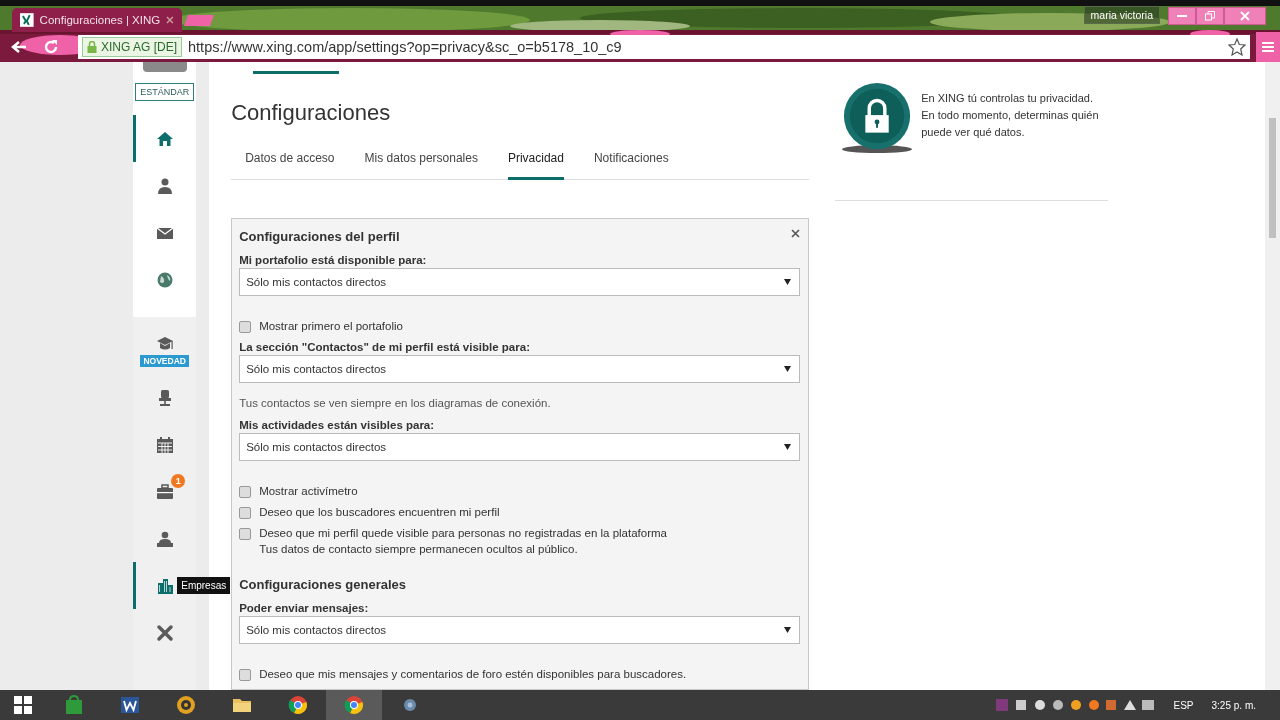 This screenshot has height=720, width=1280. I want to click on field-label: Mi portafolio está disponible para:, so click(333, 260).